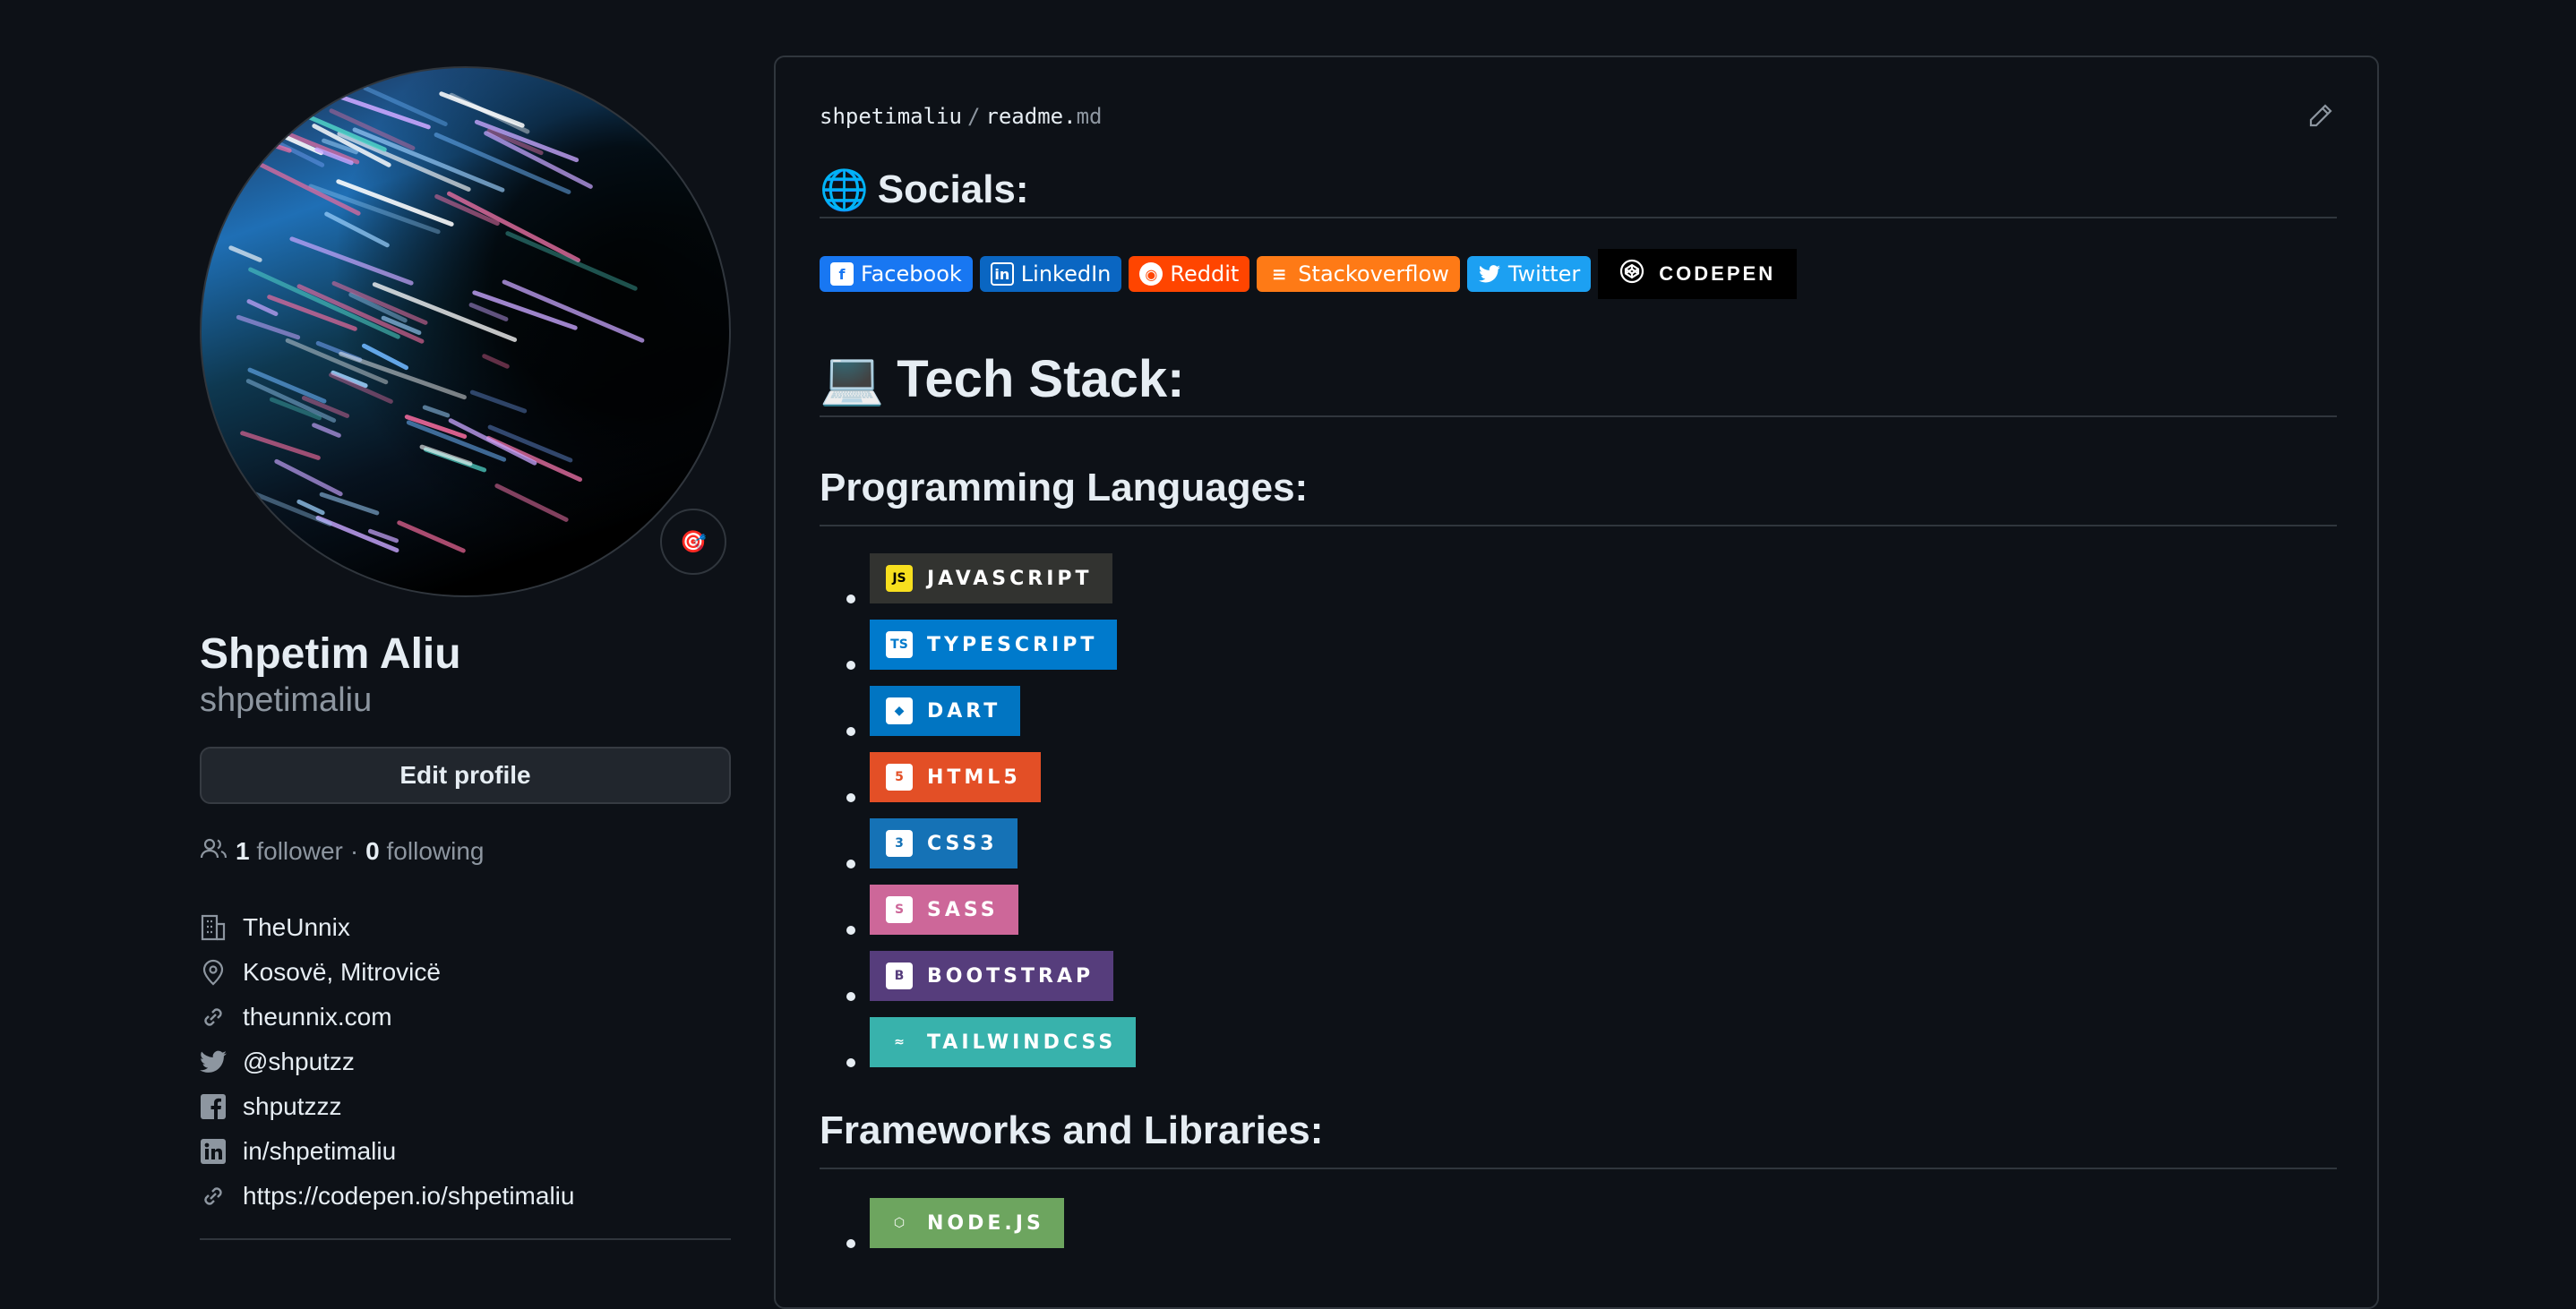 The width and height of the screenshot is (2576, 1309). I want to click on edit-profile-button: Edit profile, so click(465, 775).